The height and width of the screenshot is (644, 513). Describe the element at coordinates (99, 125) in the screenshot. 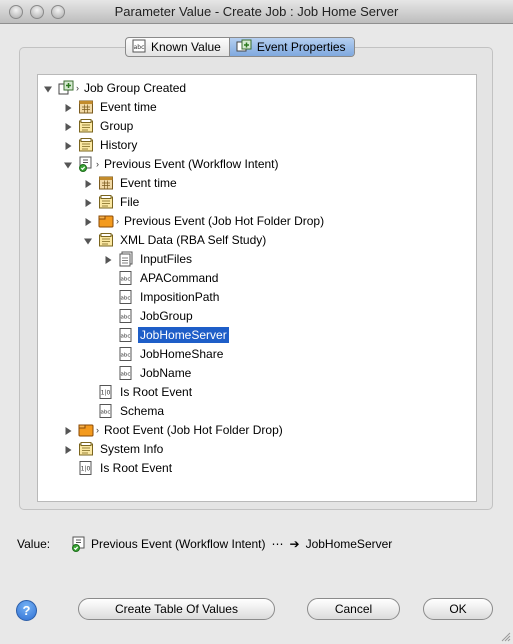

I see `tree-row: Group` at that location.